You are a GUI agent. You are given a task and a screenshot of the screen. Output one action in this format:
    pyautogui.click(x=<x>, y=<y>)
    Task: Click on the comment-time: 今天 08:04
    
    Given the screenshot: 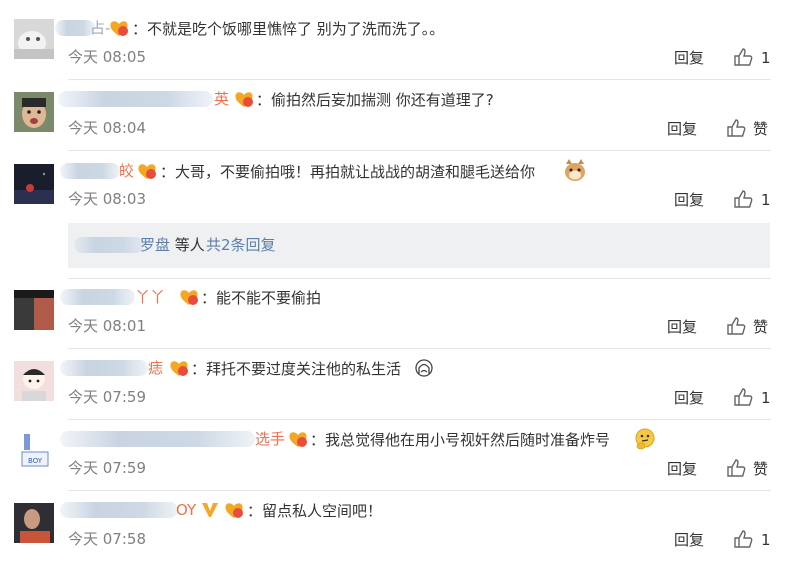 What is the action you would take?
    pyautogui.click(x=107, y=128)
    